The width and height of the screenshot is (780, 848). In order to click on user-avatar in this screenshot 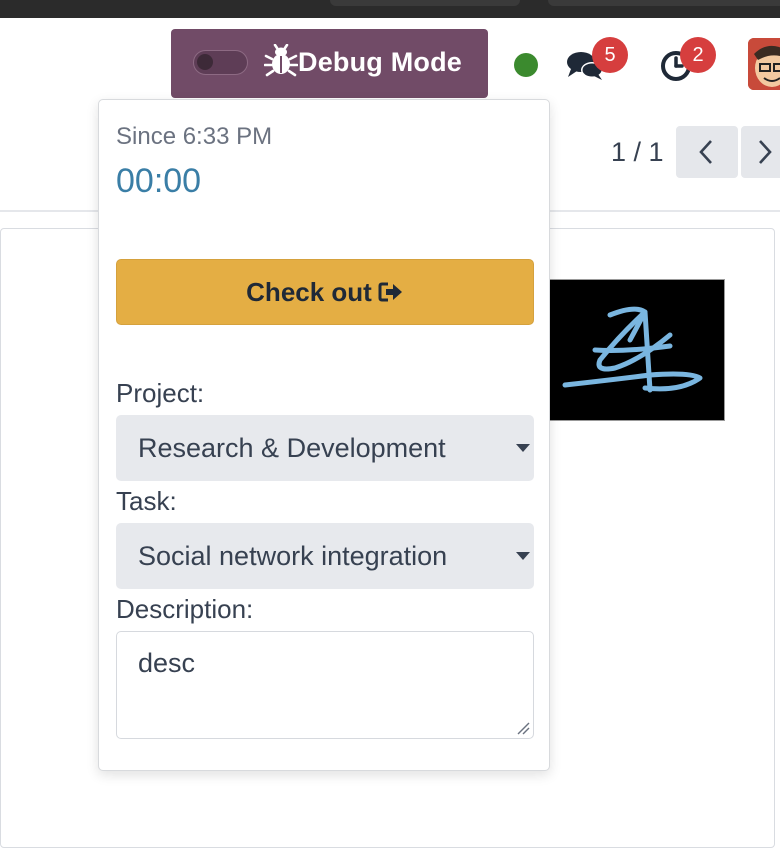, I will do `click(764, 64)`.